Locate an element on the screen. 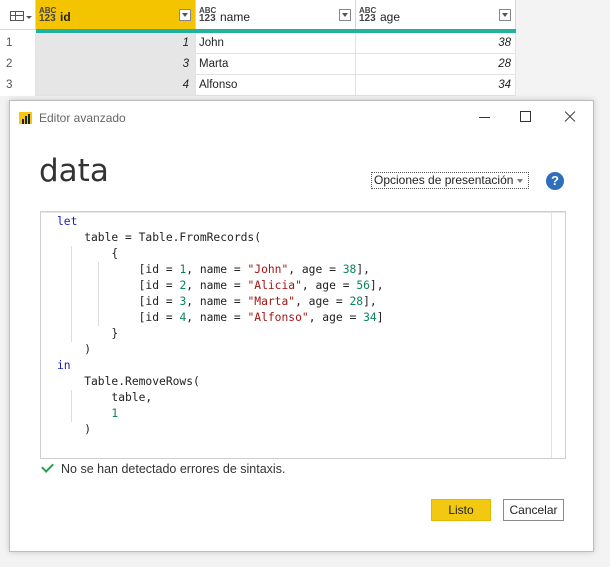 This screenshot has width=610, height=567. minimize-button is located at coordinates (485, 117).